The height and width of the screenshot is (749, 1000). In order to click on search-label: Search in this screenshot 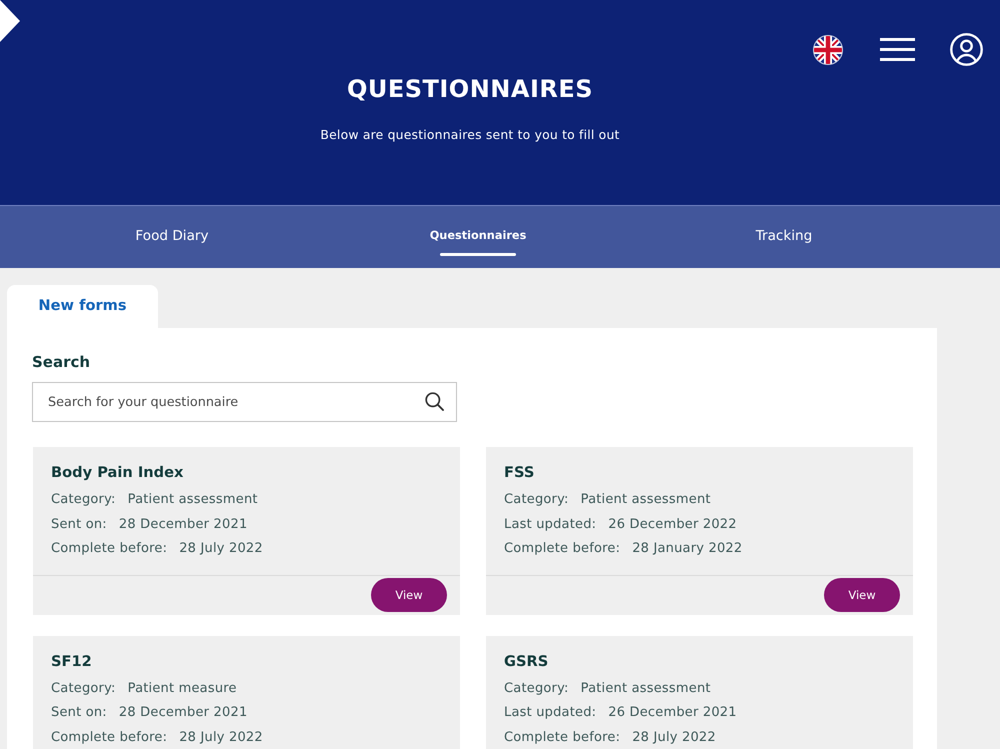, I will do `click(61, 362)`.